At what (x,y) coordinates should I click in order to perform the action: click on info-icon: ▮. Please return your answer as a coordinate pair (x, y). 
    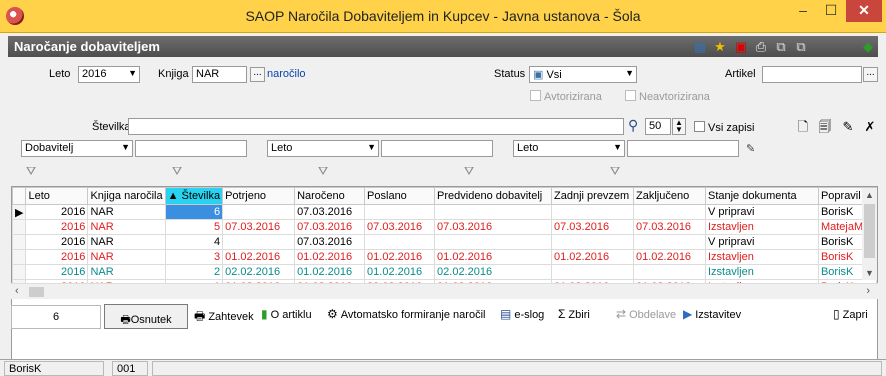
    Looking at the image, I should click on (264, 314).